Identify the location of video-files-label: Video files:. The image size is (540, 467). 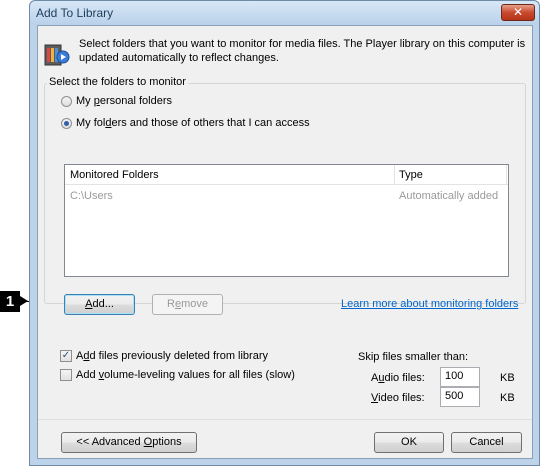
(398, 398).